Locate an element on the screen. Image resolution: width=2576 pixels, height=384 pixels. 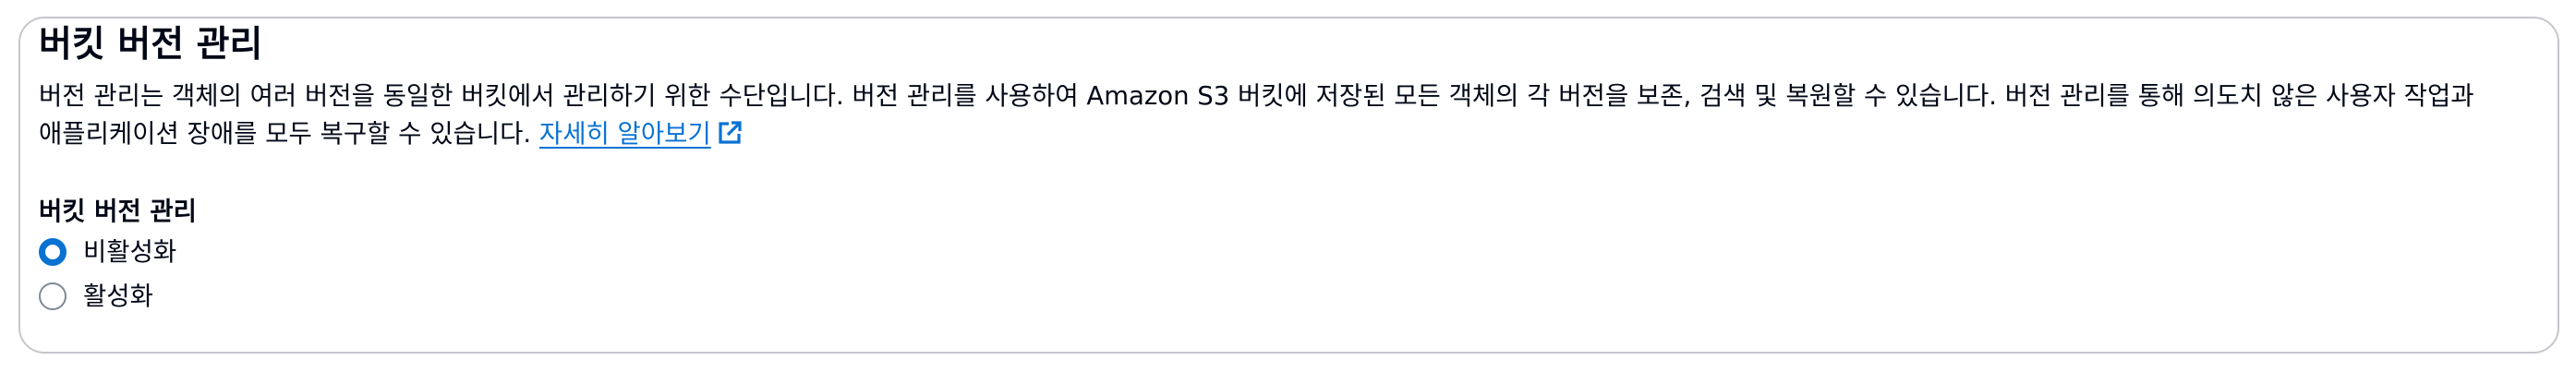
radio-option-disable: 비활성화 is located at coordinates (107, 252).